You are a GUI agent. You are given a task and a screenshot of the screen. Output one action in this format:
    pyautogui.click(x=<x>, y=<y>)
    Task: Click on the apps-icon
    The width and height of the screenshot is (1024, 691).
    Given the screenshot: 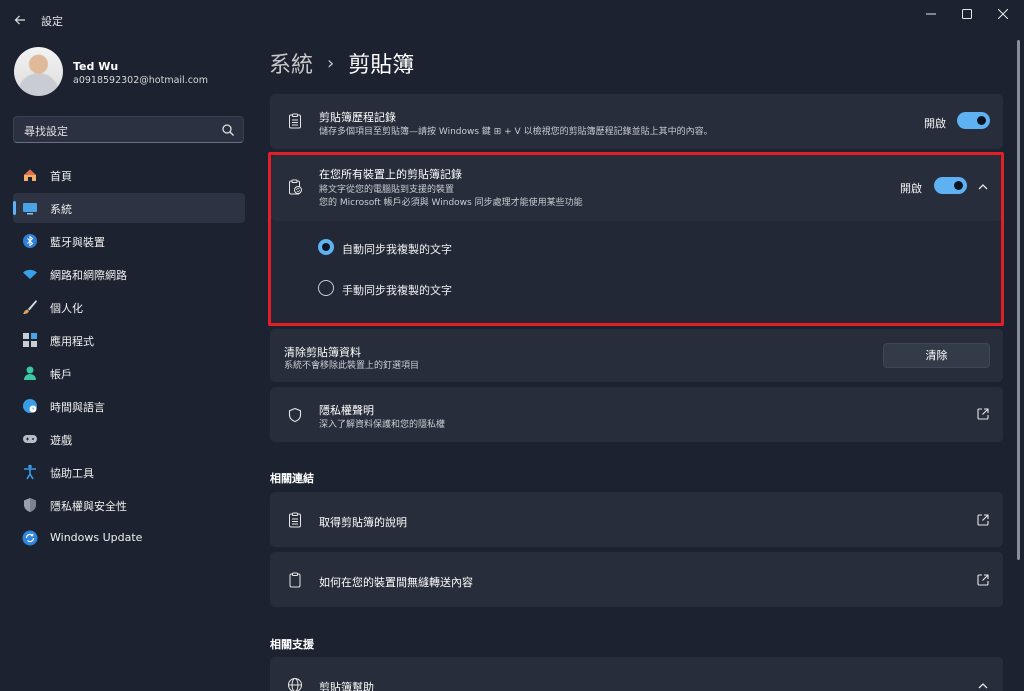 What is the action you would take?
    pyautogui.click(x=30, y=340)
    